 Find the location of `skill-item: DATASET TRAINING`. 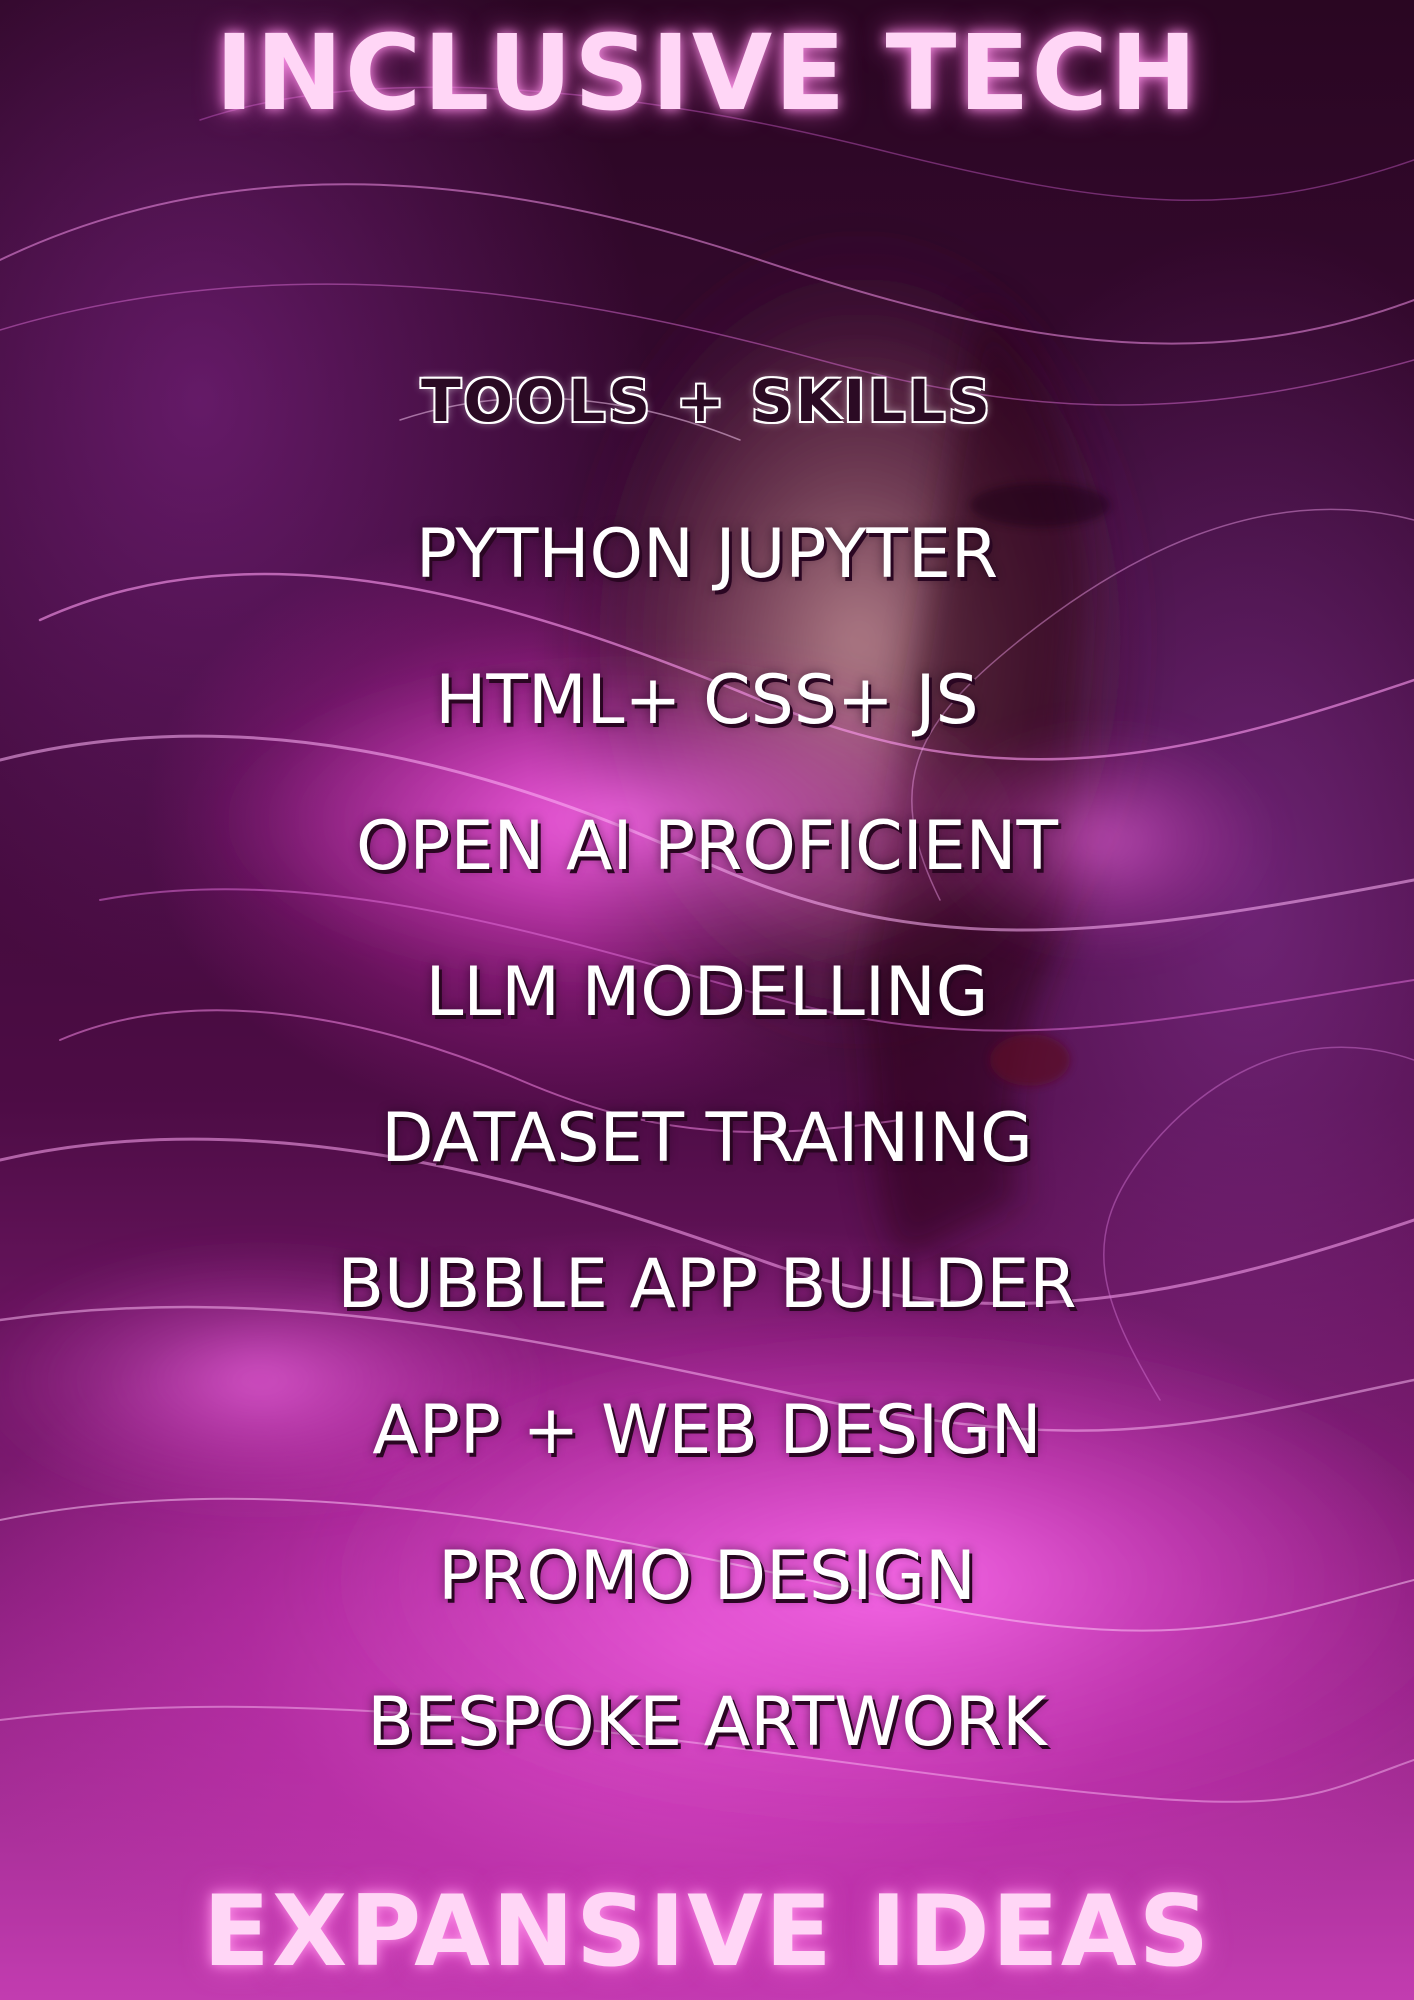

skill-item: DATASET TRAINING is located at coordinates (707, 1138).